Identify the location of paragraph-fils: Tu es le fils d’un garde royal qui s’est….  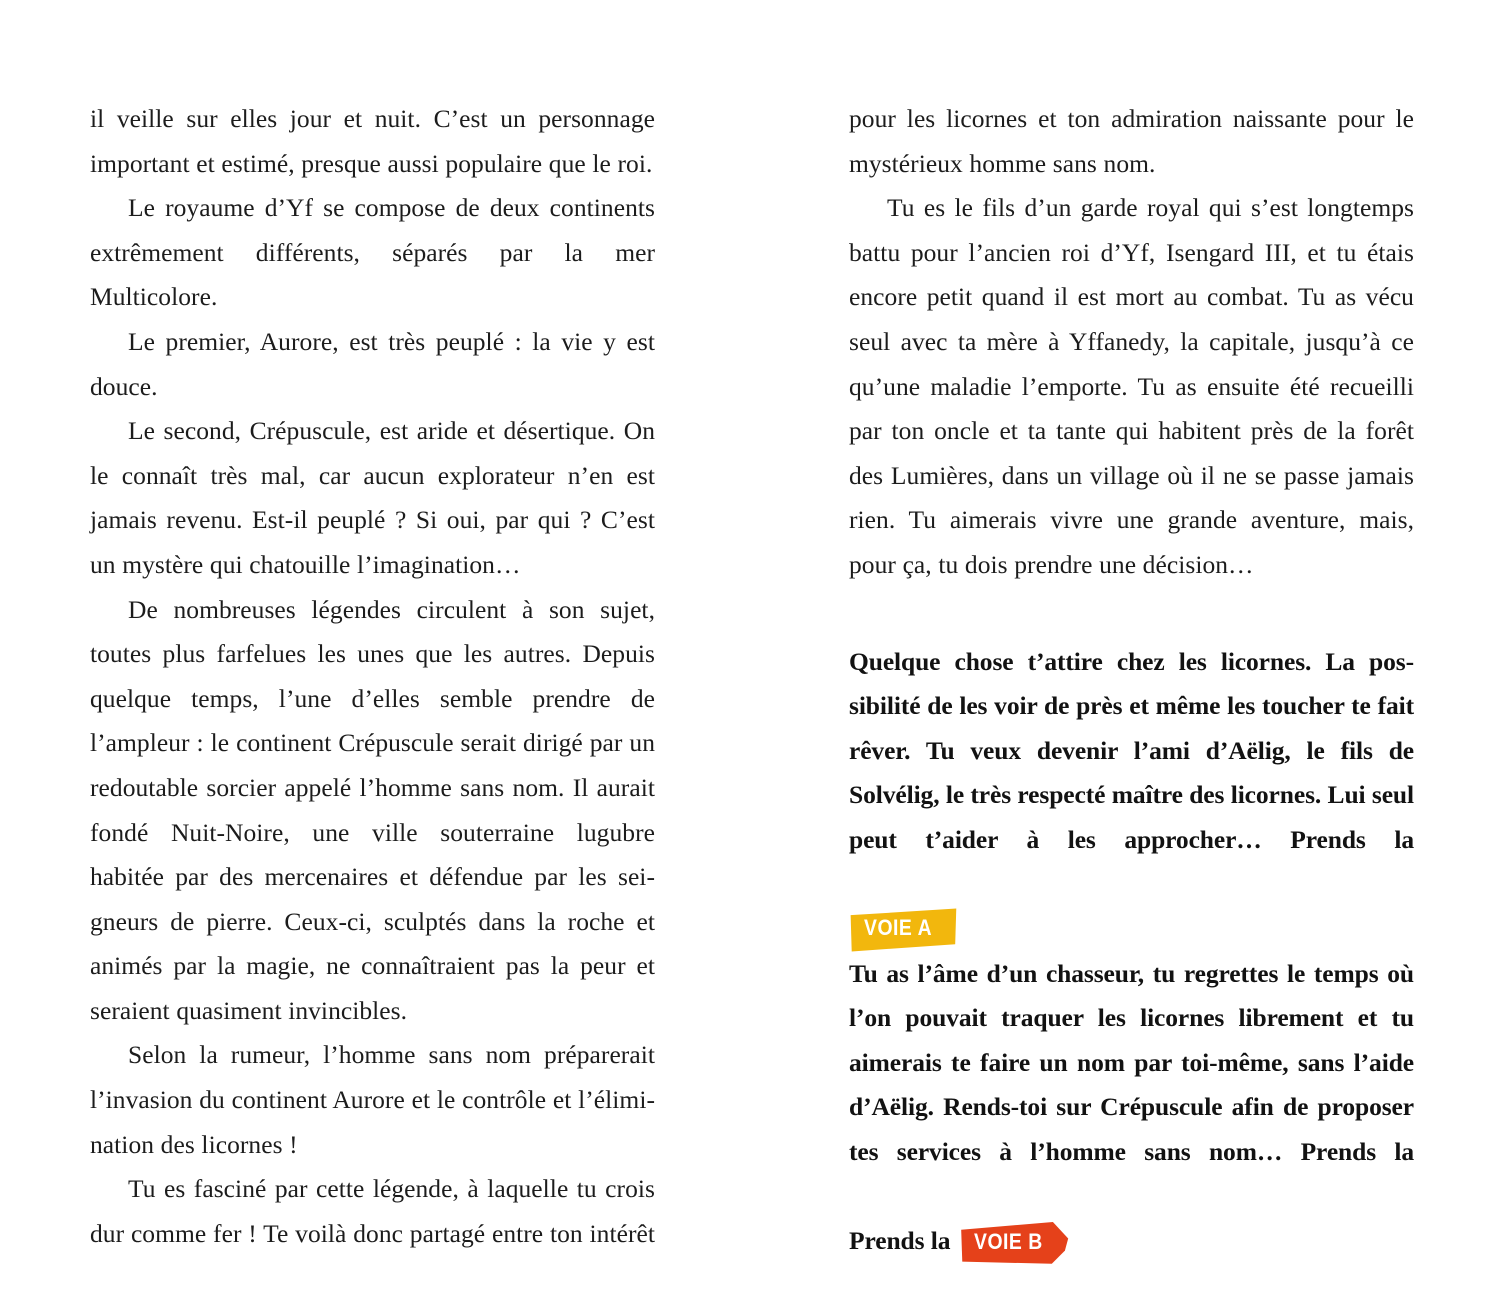
(1131, 386).